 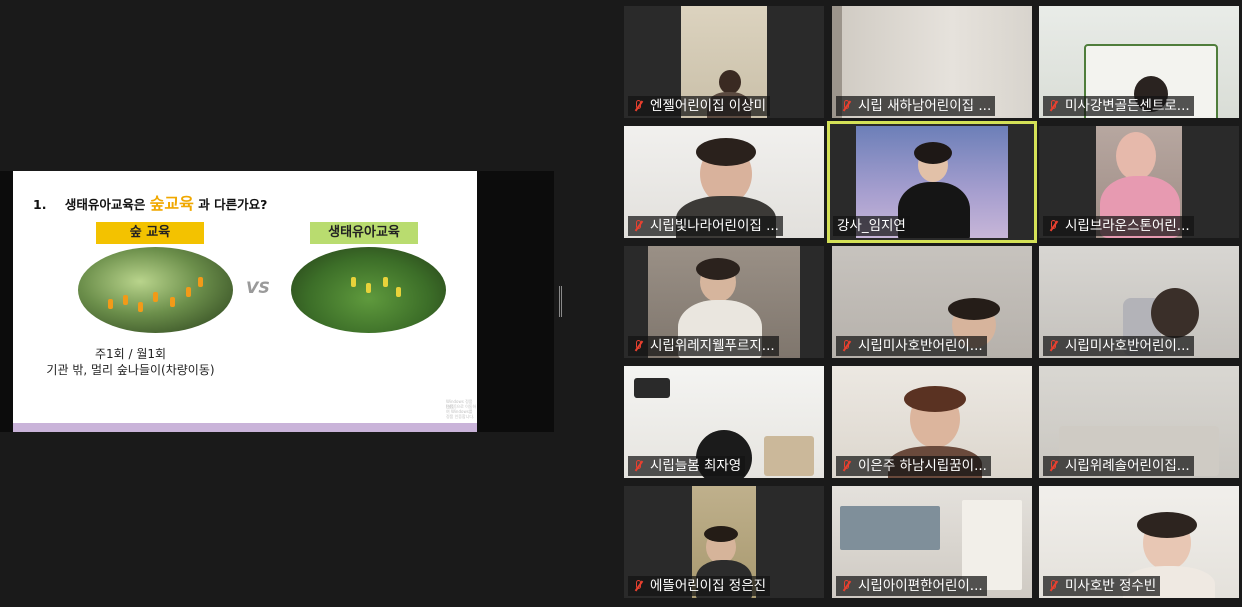 What do you see at coordinates (724, 542) in the screenshot?
I see `participant-tile: 에뜰어린이집 정은진` at bounding box center [724, 542].